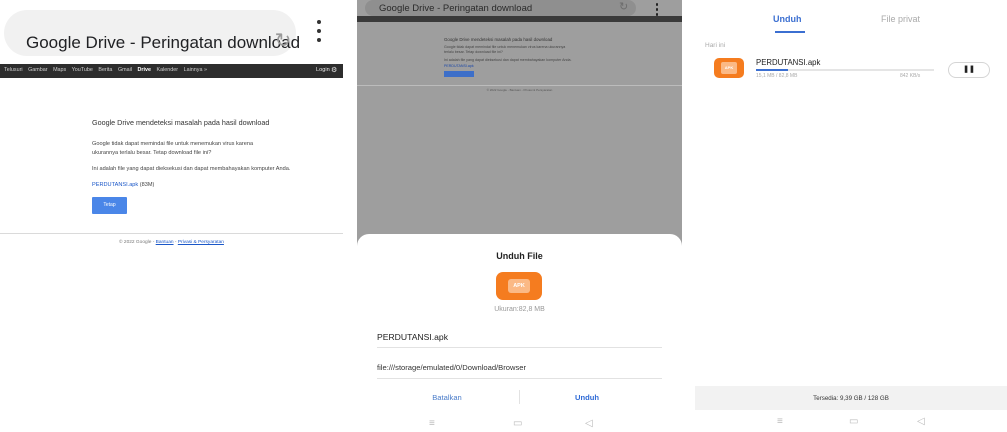 The height and width of the screenshot is (432, 1007). What do you see at coordinates (900, 19) in the screenshot?
I see `tab-private-files: File privat` at bounding box center [900, 19].